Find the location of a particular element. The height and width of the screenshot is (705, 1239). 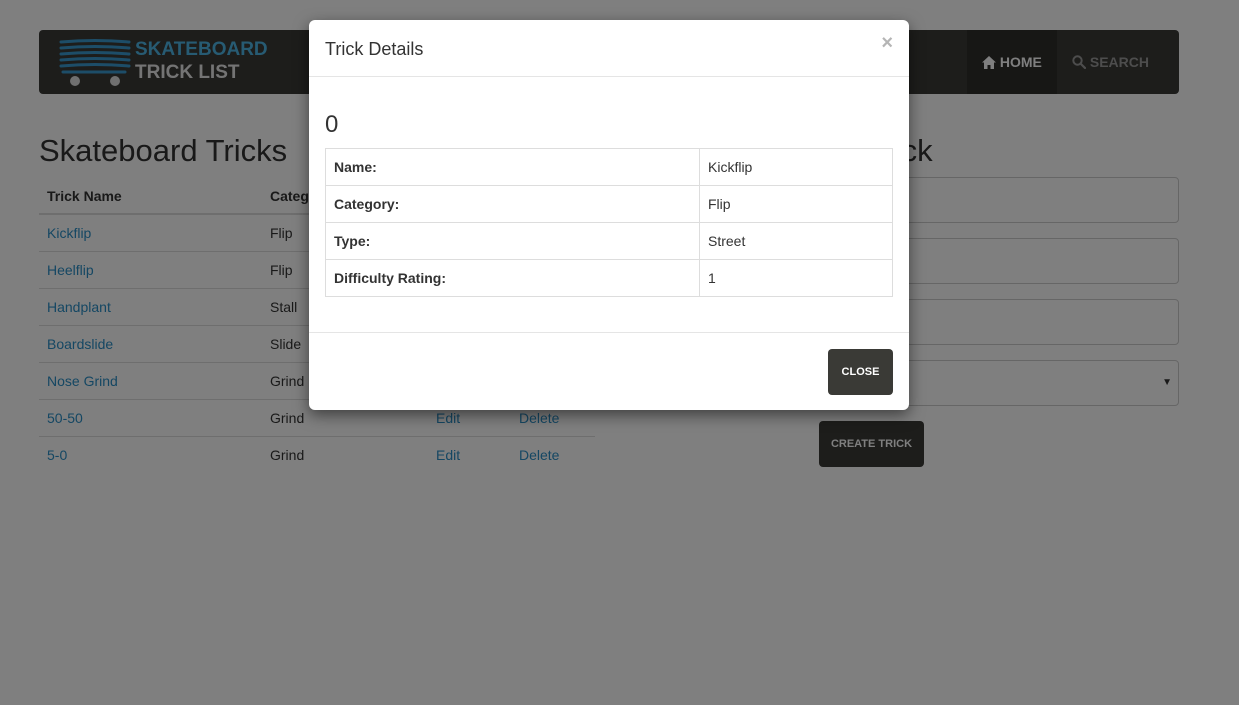

detail-value: Street is located at coordinates (796, 241).